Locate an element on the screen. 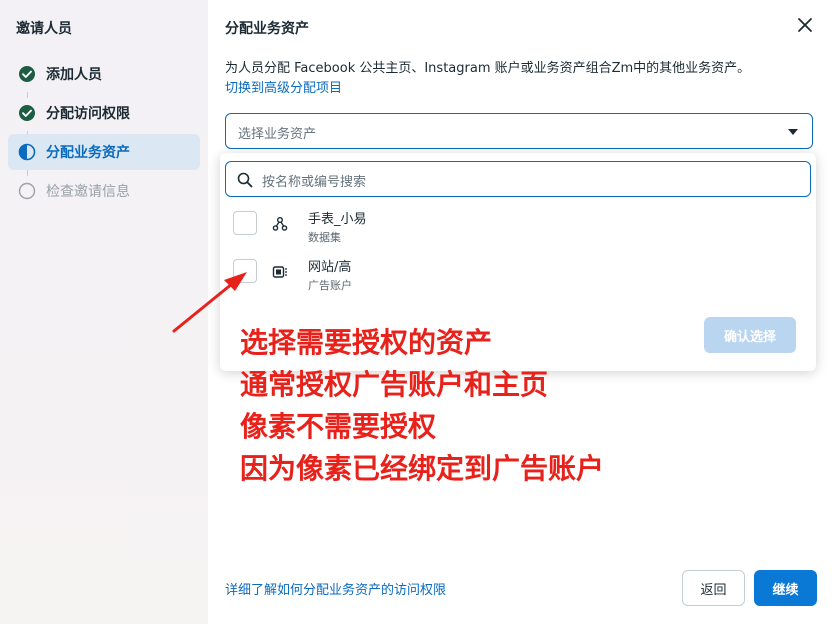 The width and height of the screenshot is (832, 624). close-icon is located at coordinates (805, 25).